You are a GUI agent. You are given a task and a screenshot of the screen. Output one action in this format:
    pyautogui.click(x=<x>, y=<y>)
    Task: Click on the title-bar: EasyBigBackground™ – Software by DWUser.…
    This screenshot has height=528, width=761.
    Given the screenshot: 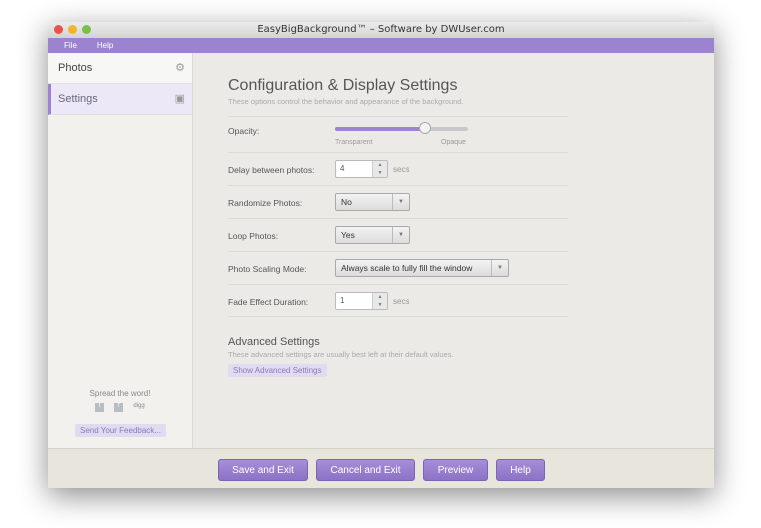 What is the action you would take?
    pyautogui.click(x=381, y=30)
    